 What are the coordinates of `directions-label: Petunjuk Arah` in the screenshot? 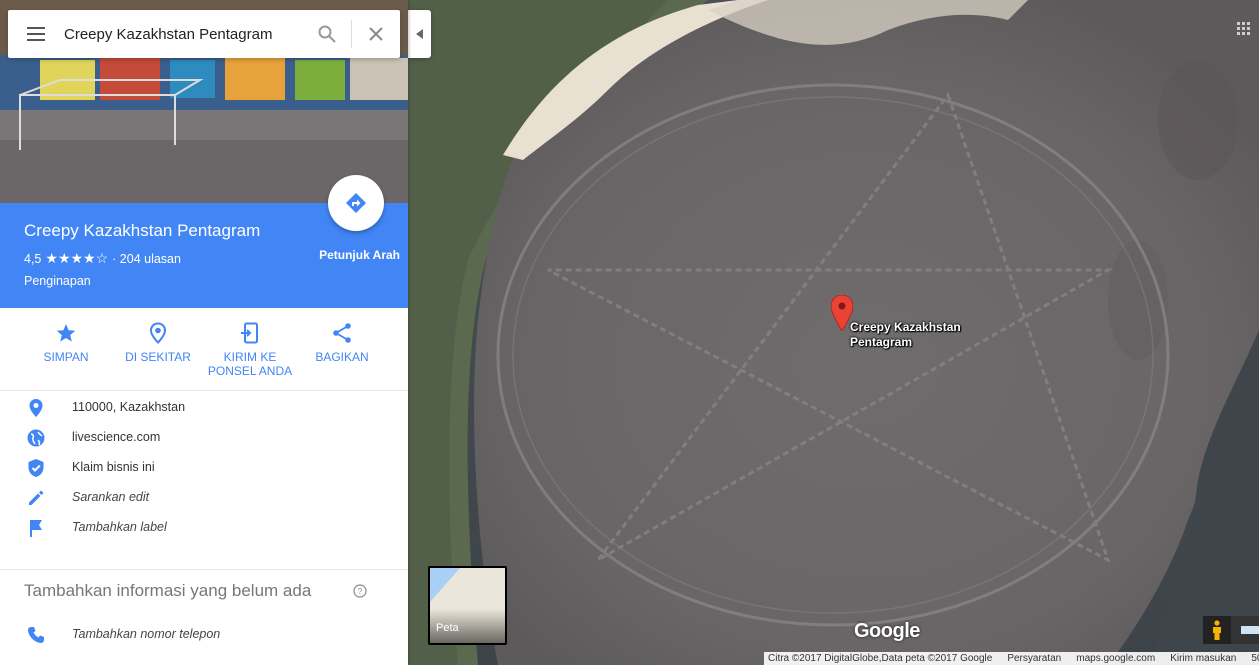 It's located at (350, 255).